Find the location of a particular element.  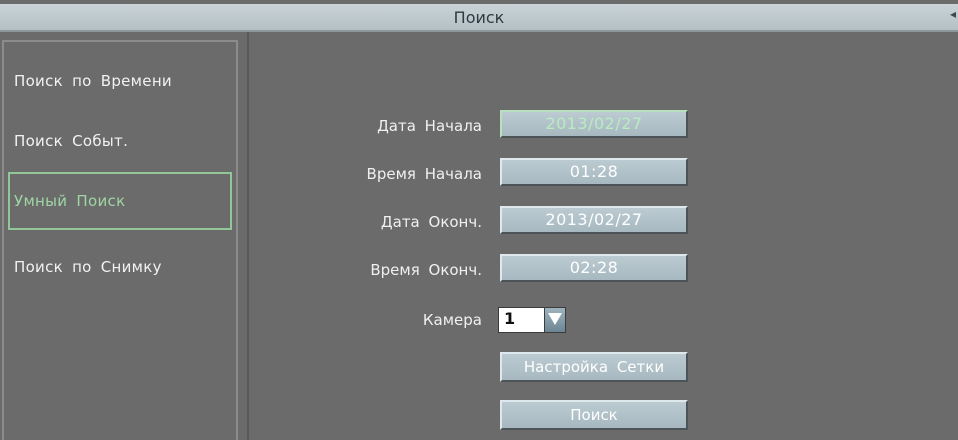

end-time-field: 02:28 is located at coordinates (594, 268).